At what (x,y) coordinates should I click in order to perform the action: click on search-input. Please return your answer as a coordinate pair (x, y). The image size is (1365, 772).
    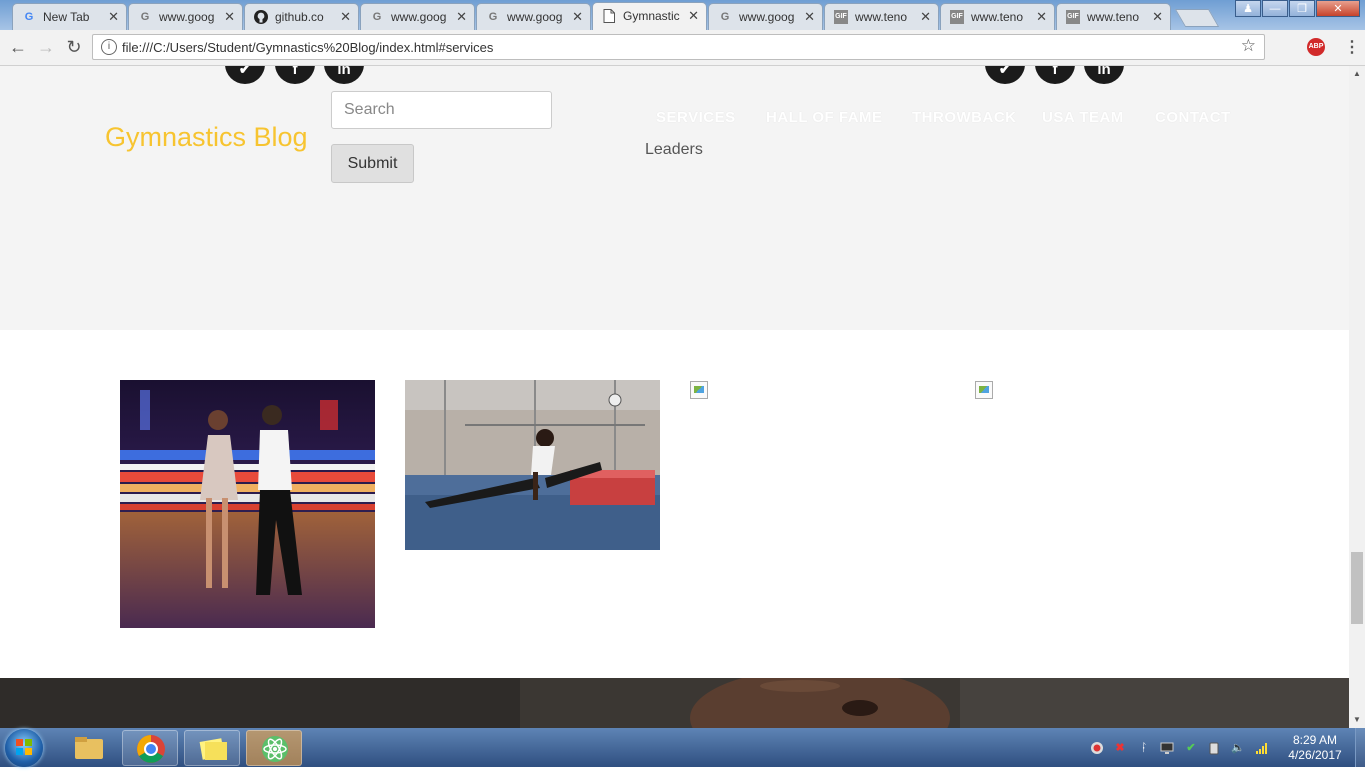
    Looking at the image, I should click on (441, 110).